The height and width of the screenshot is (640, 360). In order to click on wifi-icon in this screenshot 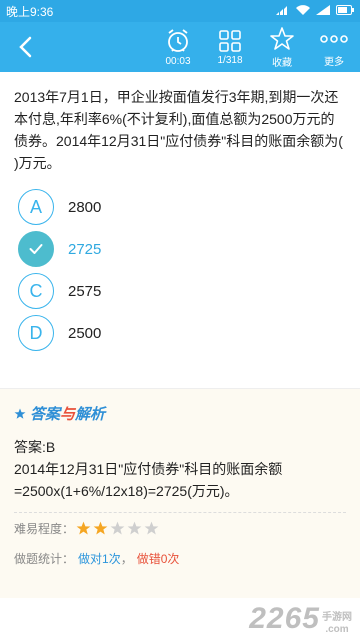, I will do `click(303, 11)`.